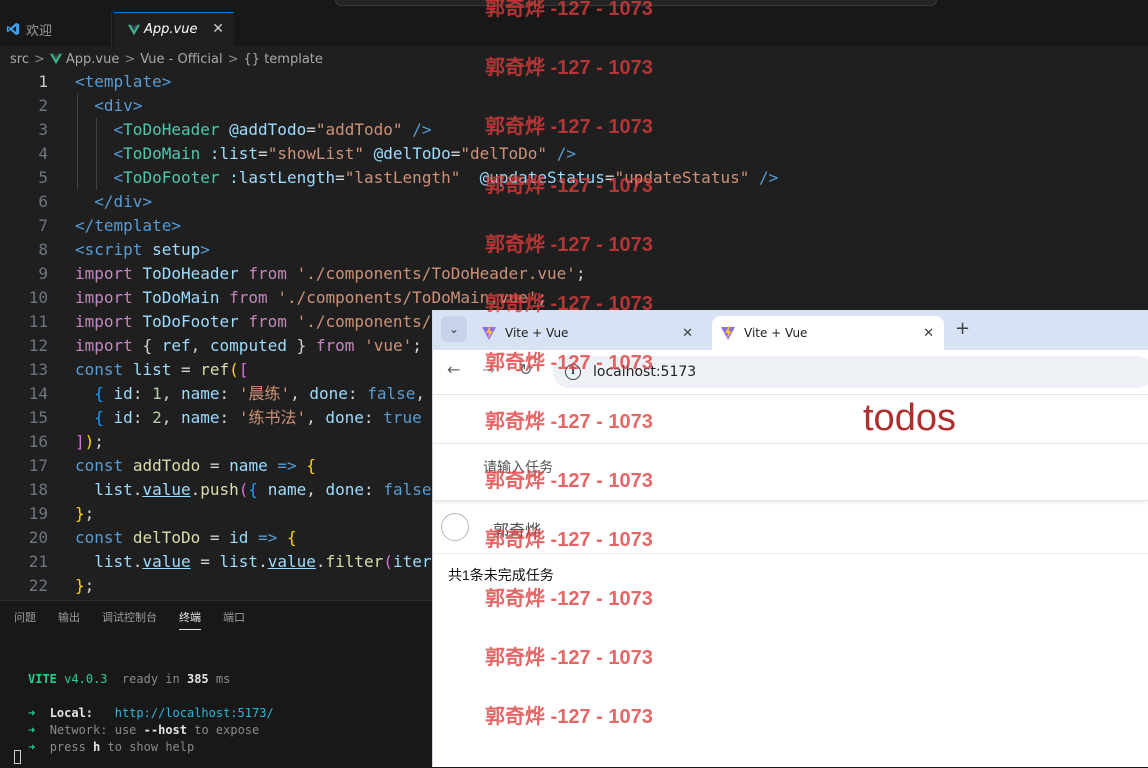 Image resolution: width=1148 pixels, height=768 pixels. Describe the element at coordinates (13, 29) in the screenshot. I see `vscode-logo-icon` at that location.